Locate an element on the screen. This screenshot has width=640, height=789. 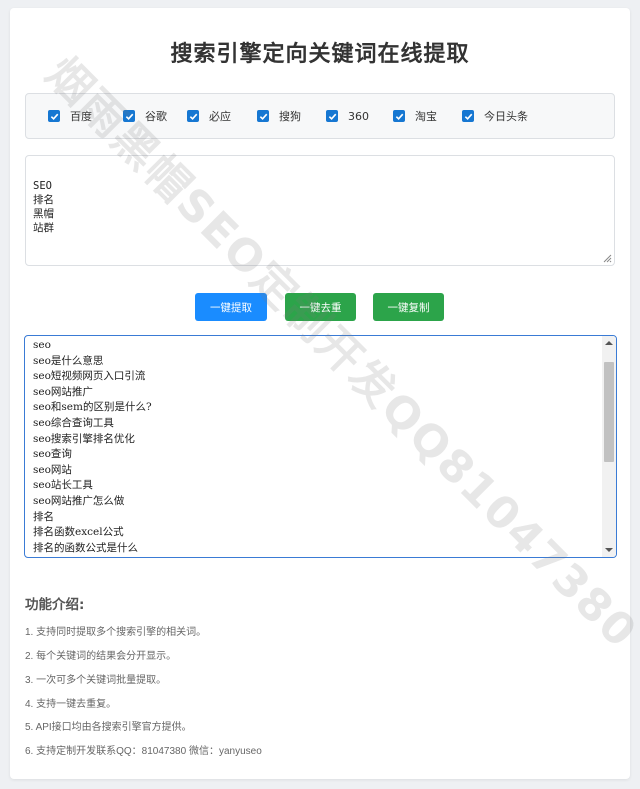
result-line: seo站长工具 is located at coordinates (63, 485).